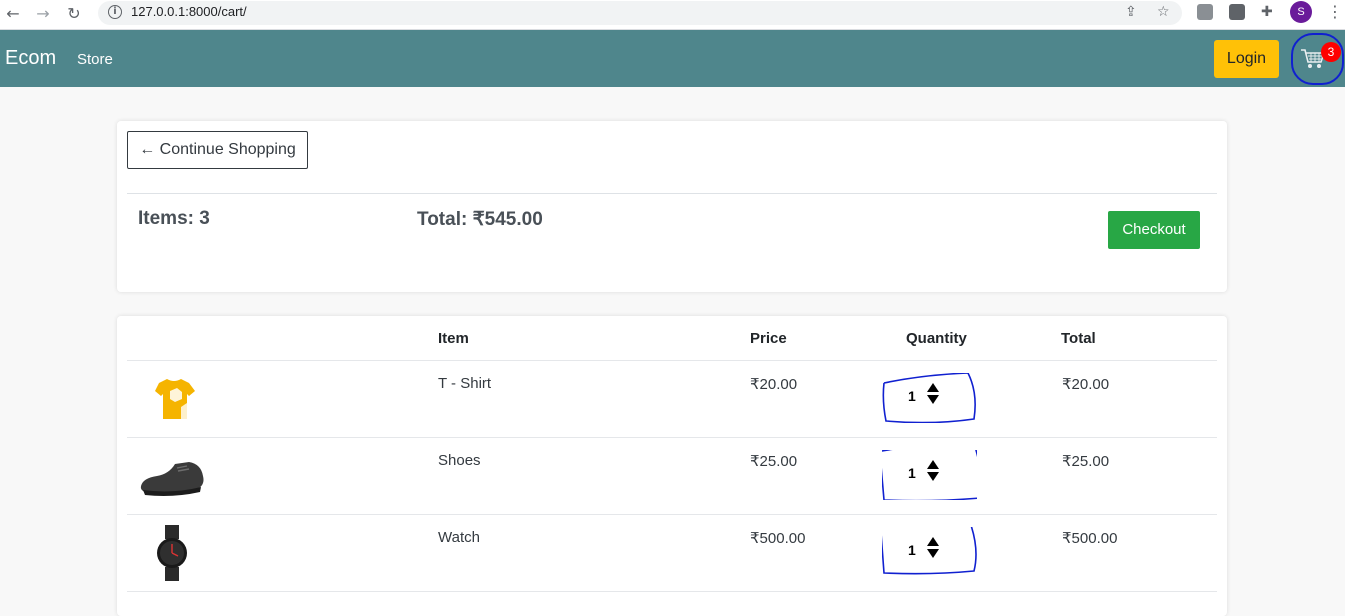 The height and width of the screenshot is (616, 1345). I want to click on table-row: Watch ₹500.00 1 ₹500.00, so click(672, 552).